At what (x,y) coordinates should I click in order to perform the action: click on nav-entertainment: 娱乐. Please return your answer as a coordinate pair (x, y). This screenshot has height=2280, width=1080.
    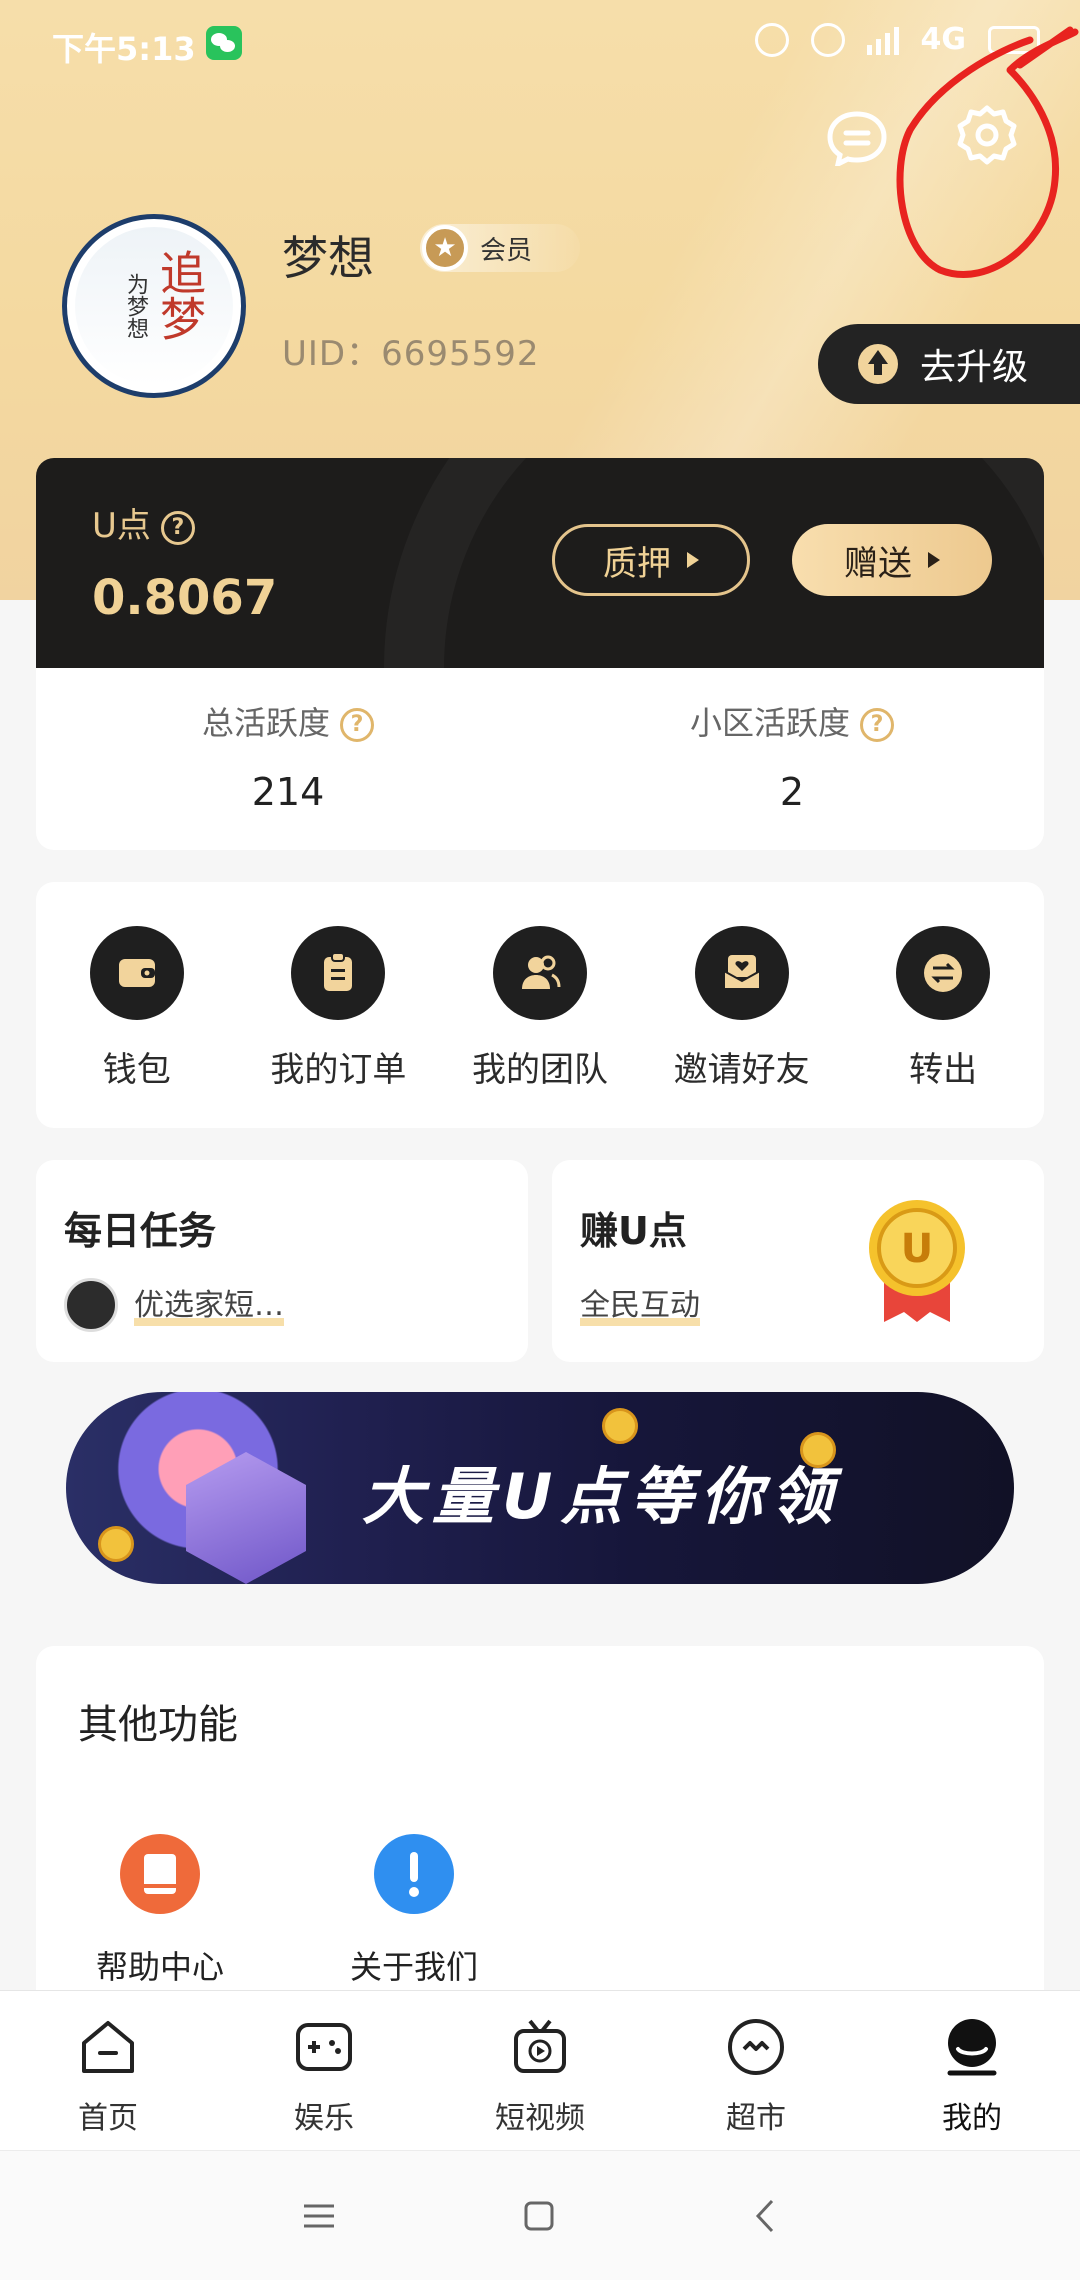
    Looking at the image, I should click on (324, 2070).